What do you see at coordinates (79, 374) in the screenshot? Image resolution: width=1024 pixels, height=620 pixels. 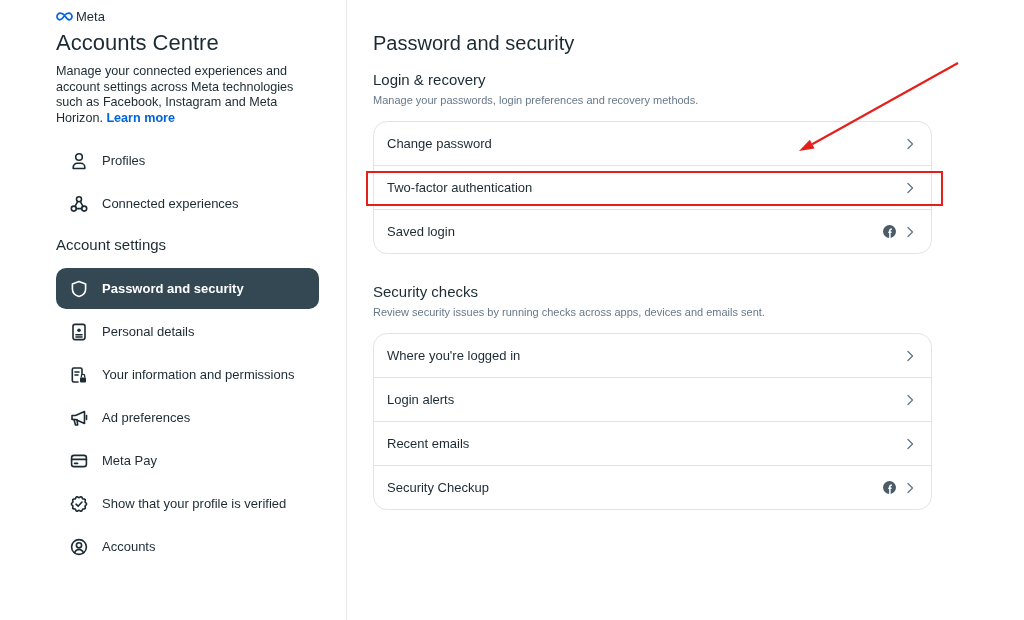 I see `document-lock-icon` at bounding box center [79, 374].